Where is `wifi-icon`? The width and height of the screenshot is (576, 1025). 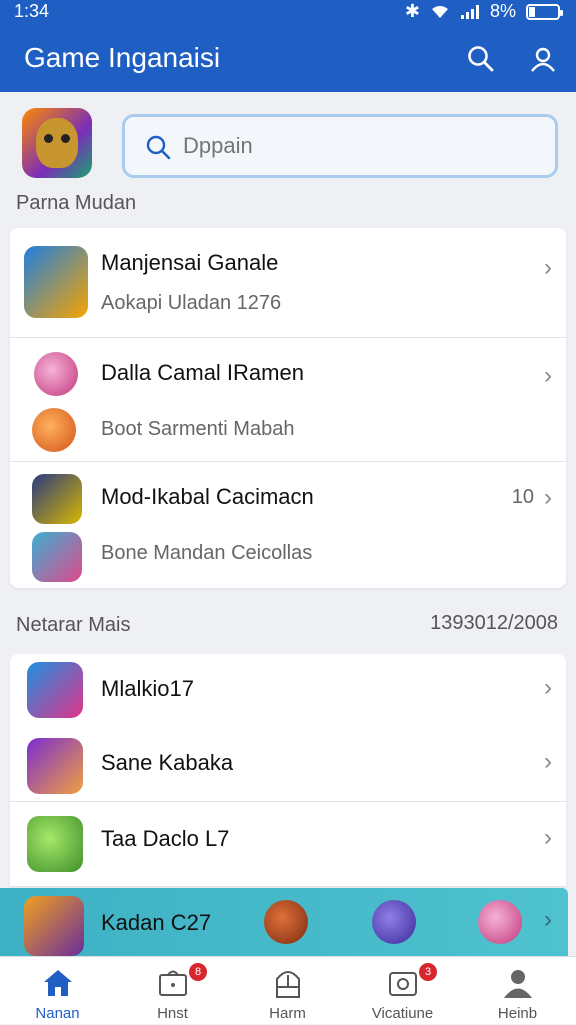
wifi-icon is located at coordinates (439, 11).